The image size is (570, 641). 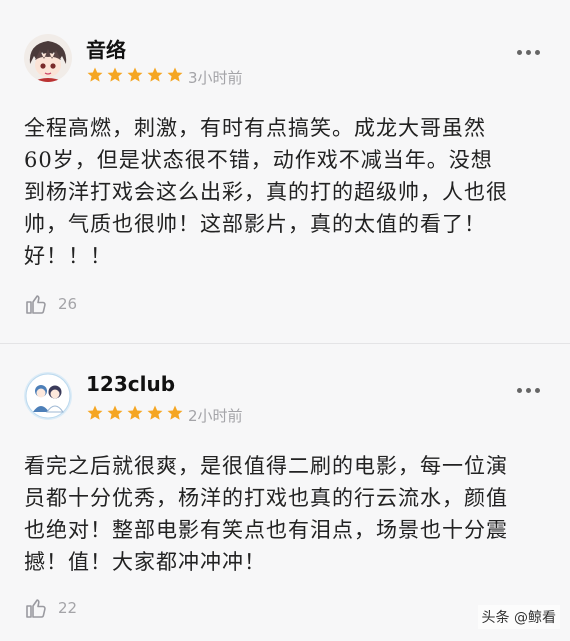 What do you see at coordinates (518, 617) in the screenshot?
I see `watermark: 头条 @鲸看` at bounding box center [518, 617].